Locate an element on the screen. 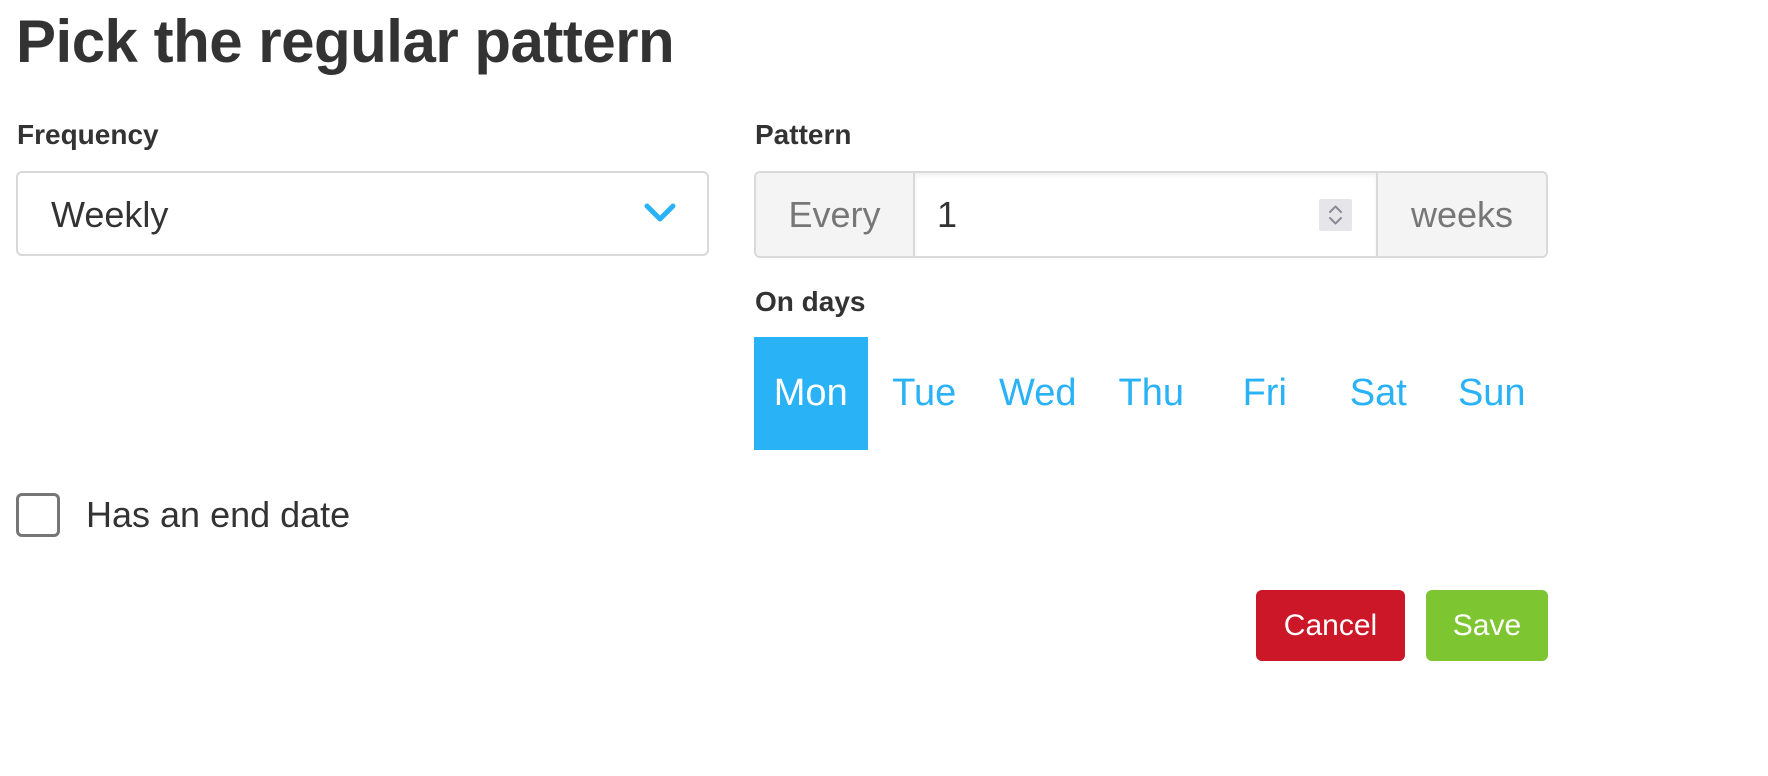 This screenshot has height=776, width=1768. day-toggle-thu: Thu is located at coordinates (1152, 393).